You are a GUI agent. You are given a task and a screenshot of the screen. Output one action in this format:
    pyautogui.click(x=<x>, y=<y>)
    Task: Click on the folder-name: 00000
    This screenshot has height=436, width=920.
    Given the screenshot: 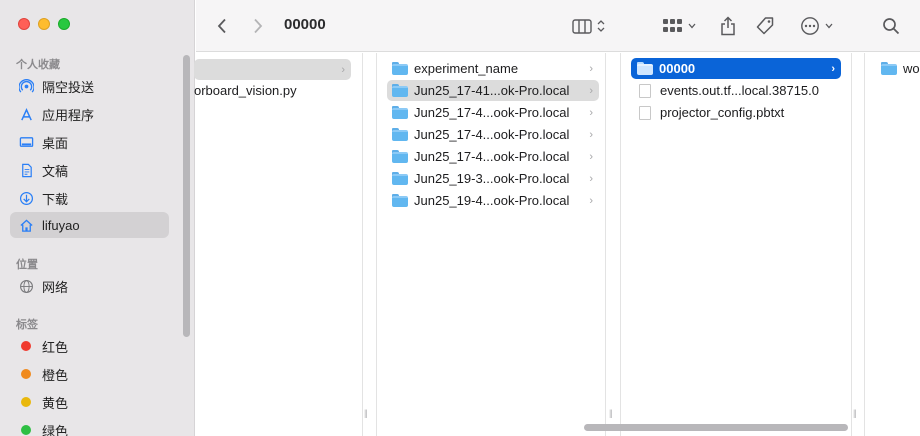 What is the action you would take?
    pyautogui.click(x=677, y=68)
    